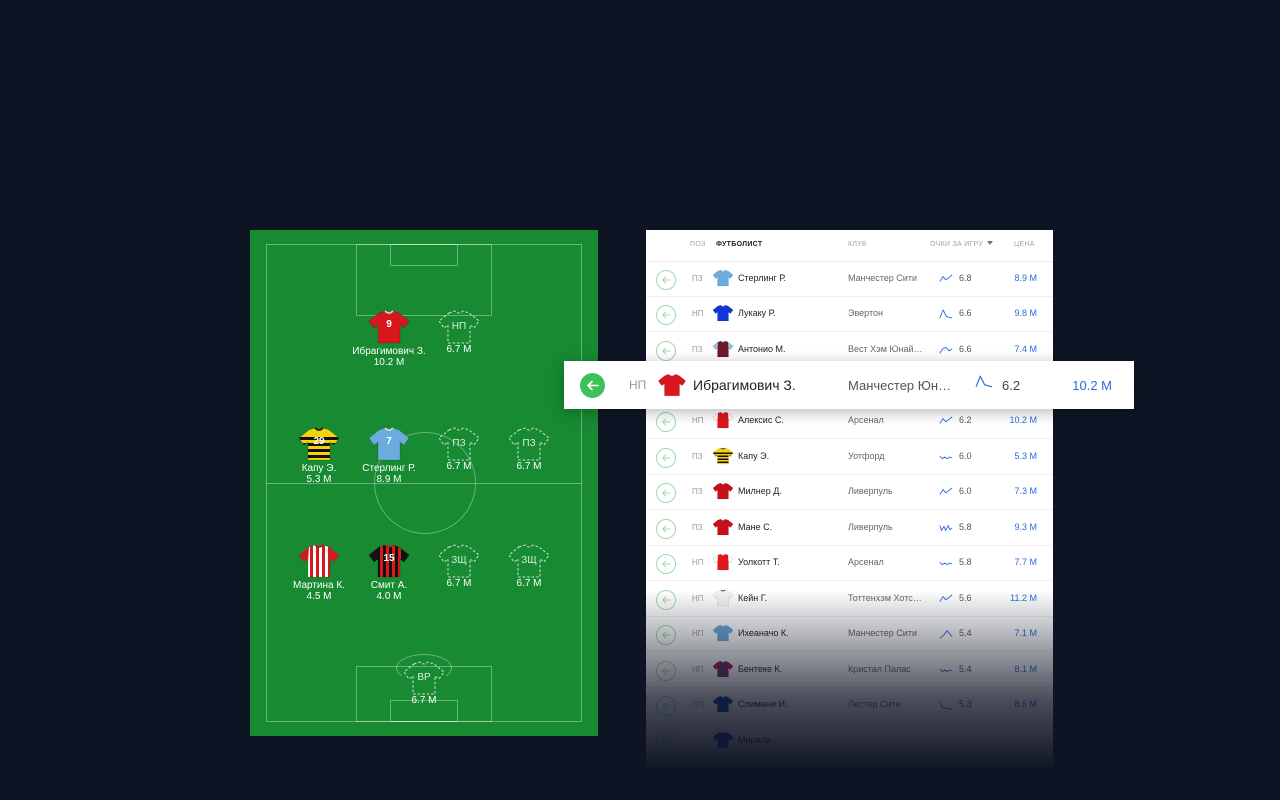 Image resolution: width=1280 pixels, height=800 pixels. Describe the element at coordinates (965, 598) in the screenshot. I see `row-points: 5.6` at that location.